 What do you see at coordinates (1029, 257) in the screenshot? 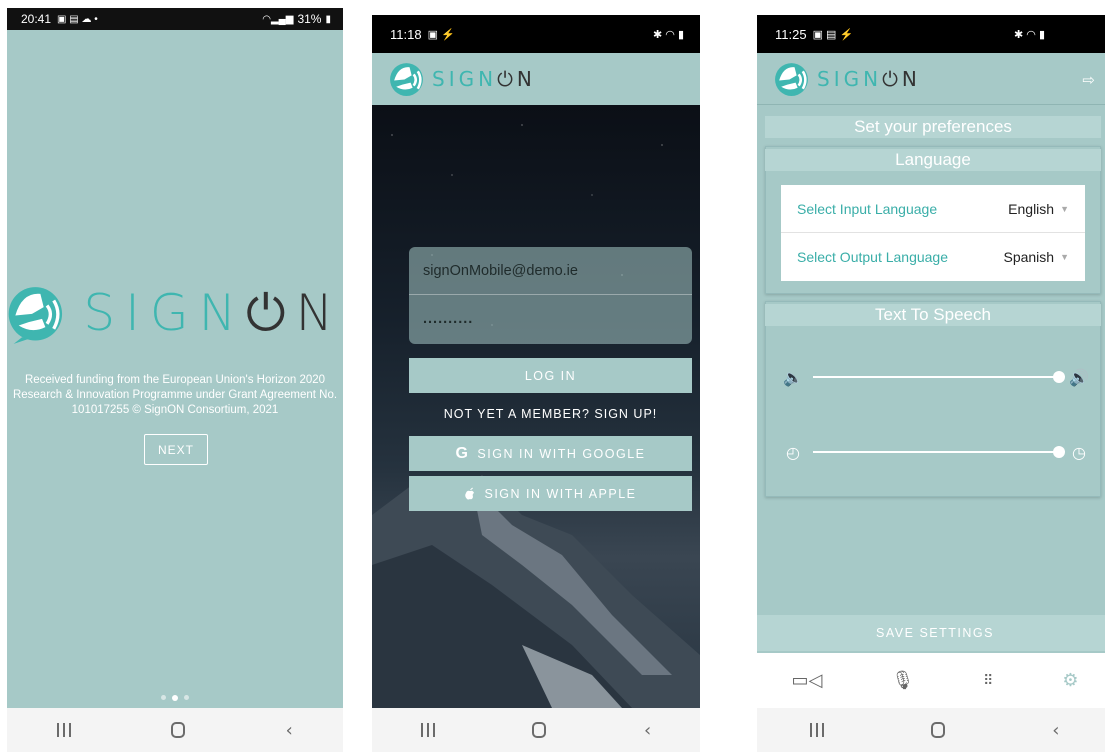
I see `output-language-value: Spanish` at bounding box center [1029, 257].